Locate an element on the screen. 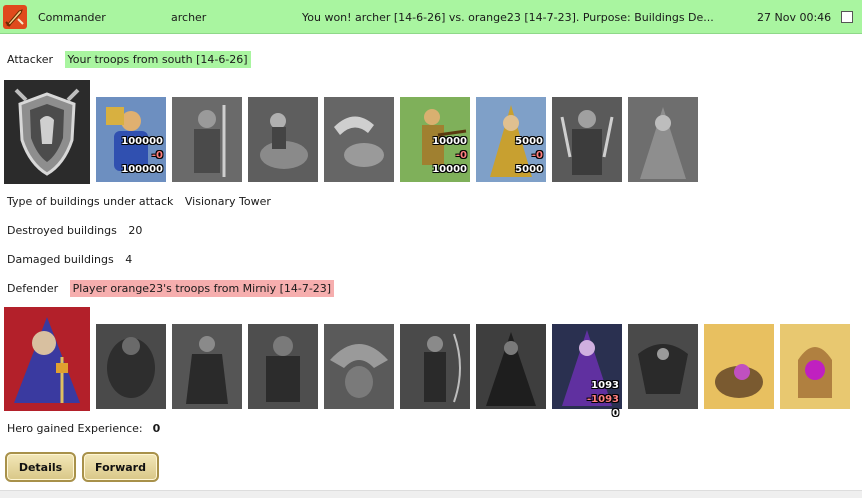 Image resolution: width=862 pixels, height=498 pixels. defender-label: Defender is located at coordinates (33, 288).